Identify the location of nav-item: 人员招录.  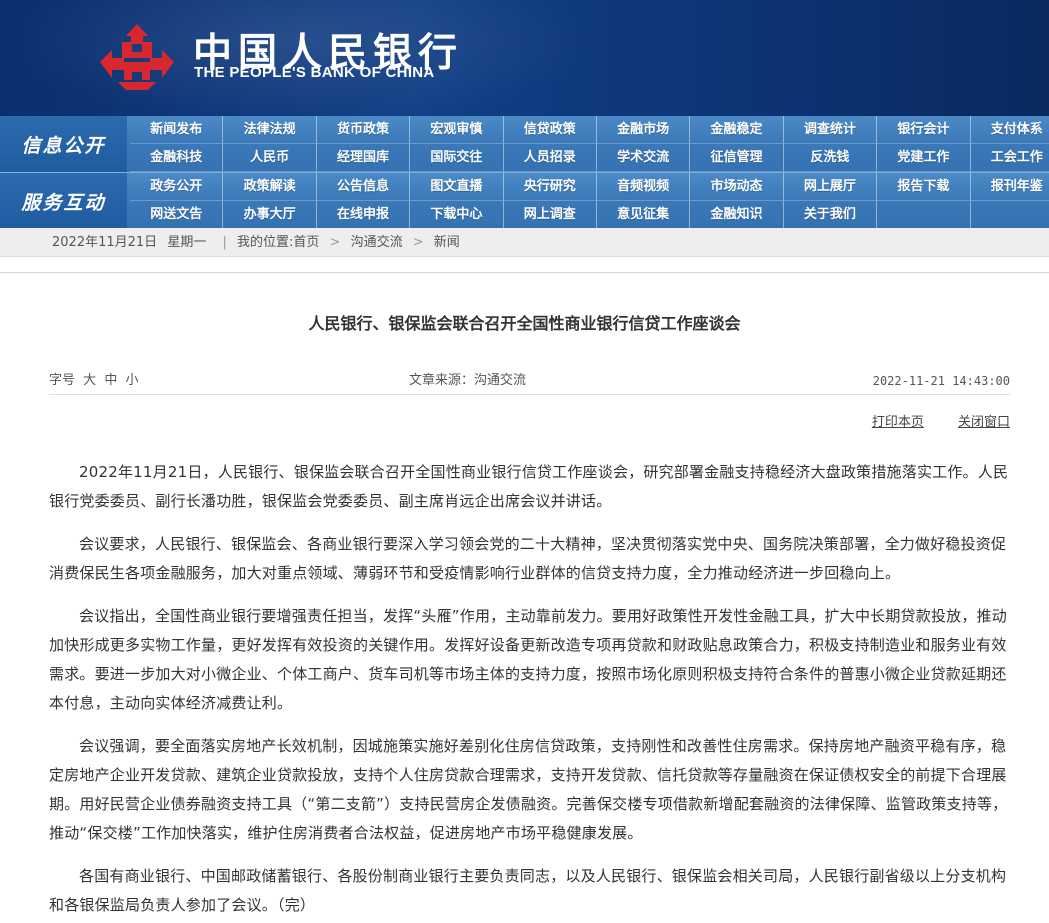
(550, 158).